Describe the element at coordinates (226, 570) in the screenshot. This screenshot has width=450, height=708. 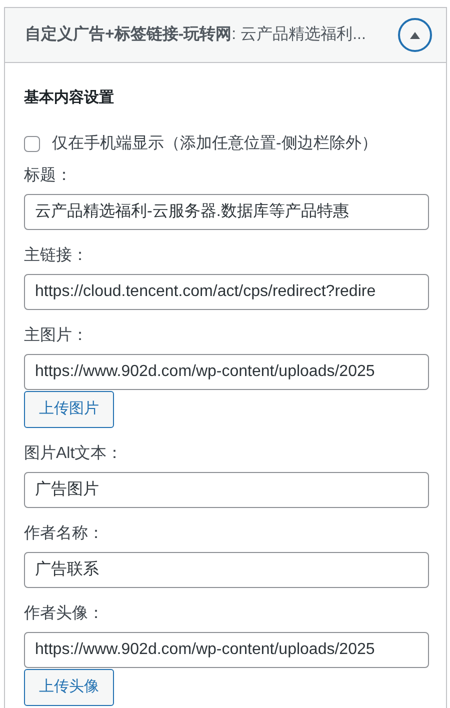
I see `input-field: 广告联系` at that location.